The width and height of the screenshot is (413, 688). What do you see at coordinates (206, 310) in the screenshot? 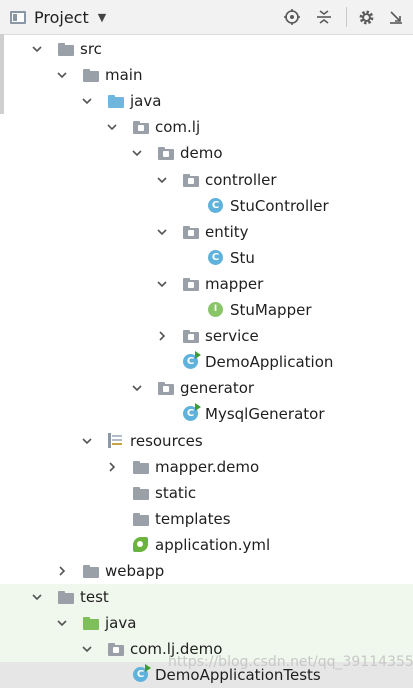
I see `tree-node-stumapper: I StuMapper` at bounding box center [206, 310].